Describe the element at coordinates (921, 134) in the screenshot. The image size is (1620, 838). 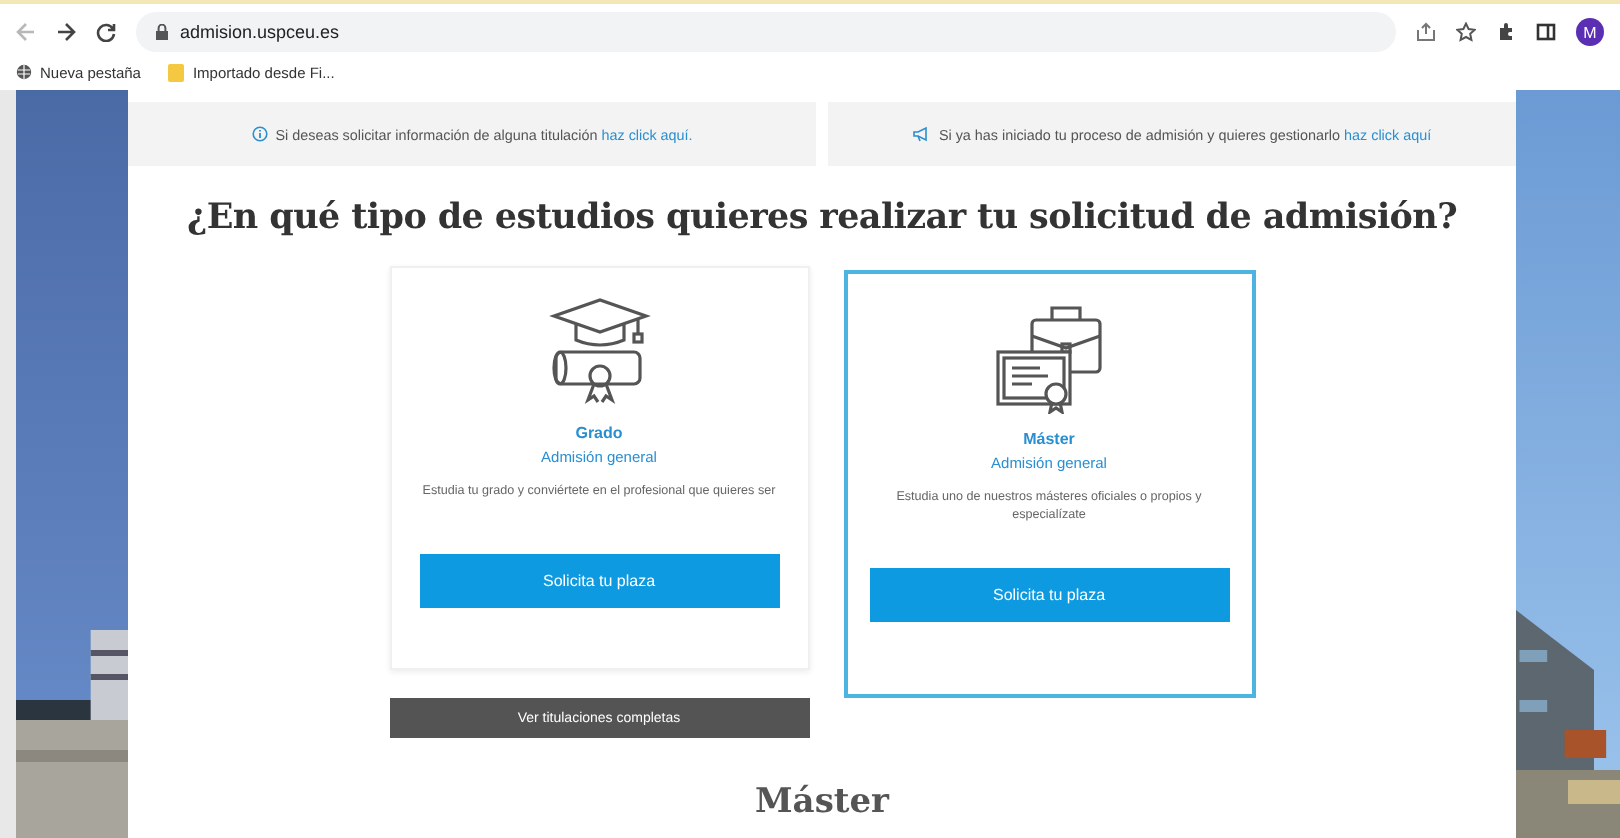
I see `megaphone-icon` at that location.